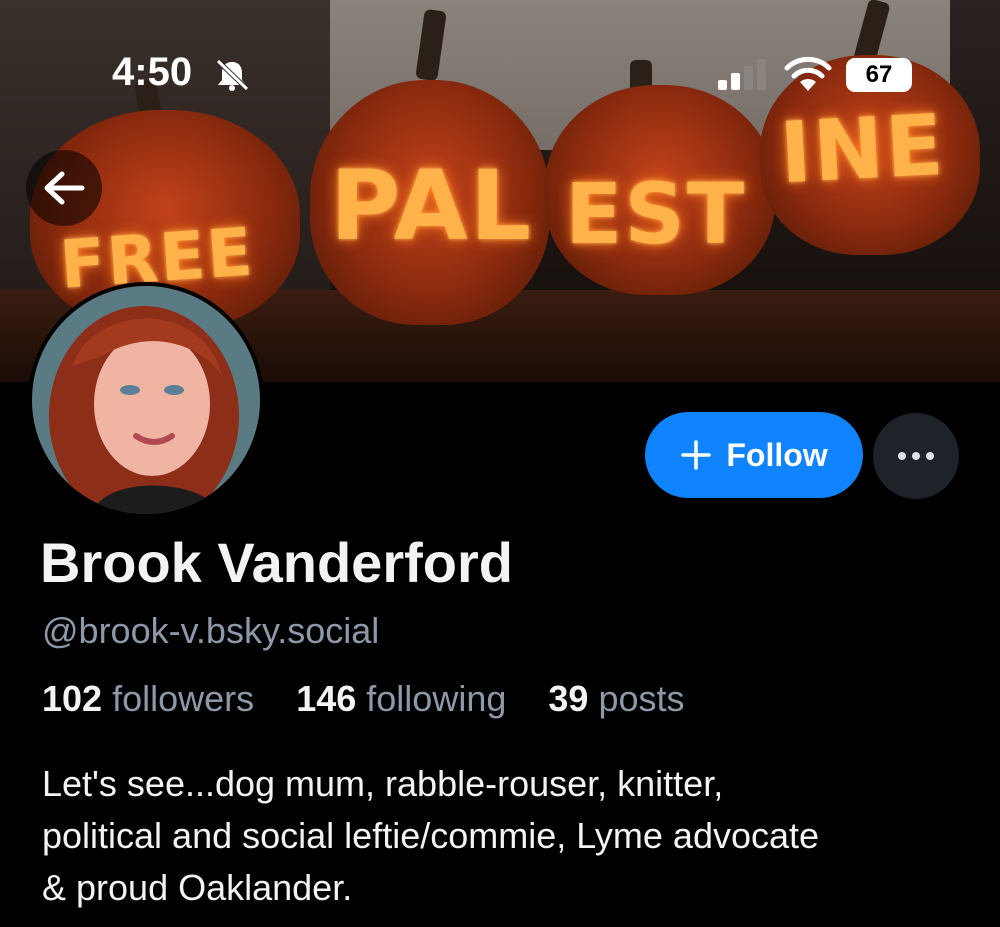  Describe the element at coordinates (183, 698) in the screenshot. I see `followers-label: followers` at that location.